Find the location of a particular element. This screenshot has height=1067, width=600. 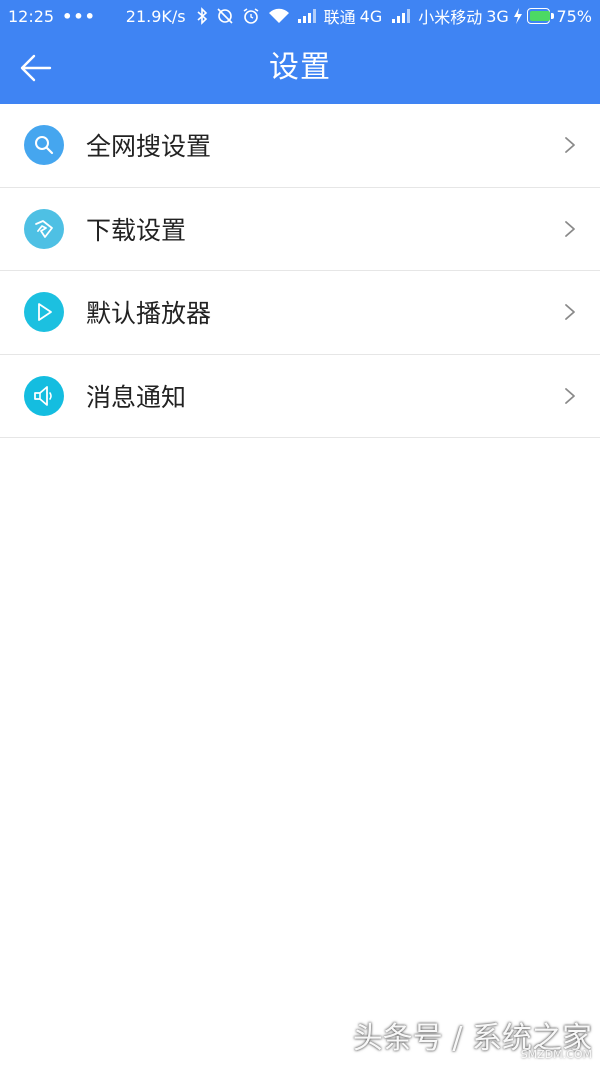

search-icon is located at coordinates (44, 145).